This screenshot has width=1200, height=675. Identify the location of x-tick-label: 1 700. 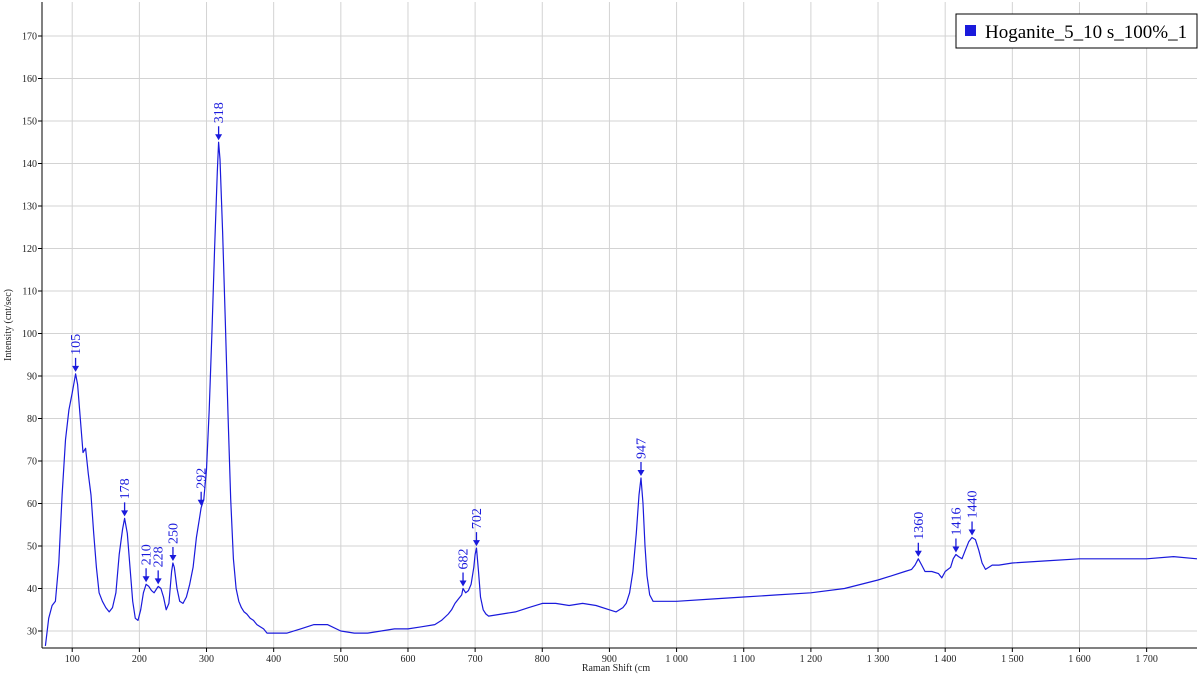
(1146, 659).